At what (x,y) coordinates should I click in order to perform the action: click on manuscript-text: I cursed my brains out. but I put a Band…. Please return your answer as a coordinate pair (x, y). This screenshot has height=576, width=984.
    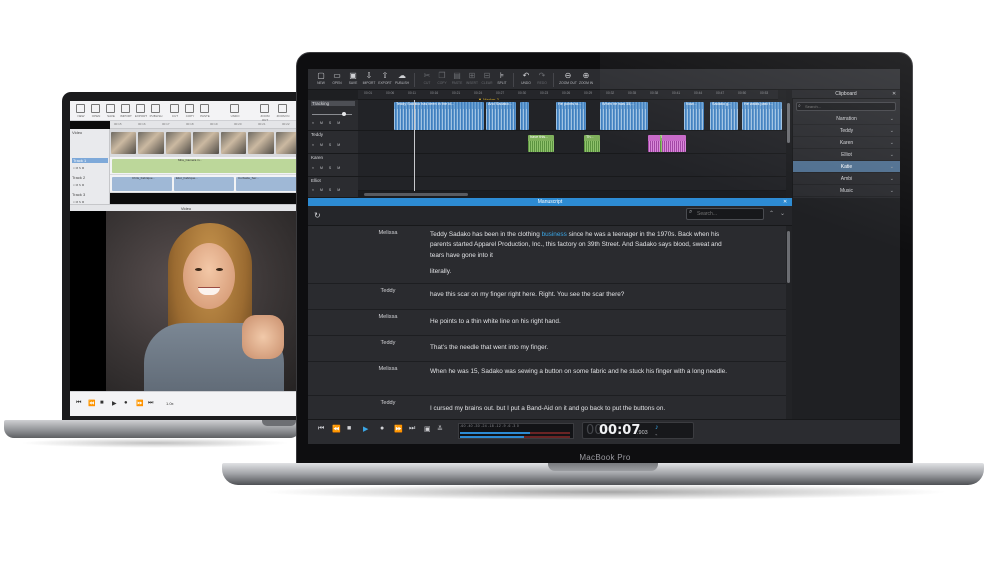
    Looking at the image, I should click on (580, 409).